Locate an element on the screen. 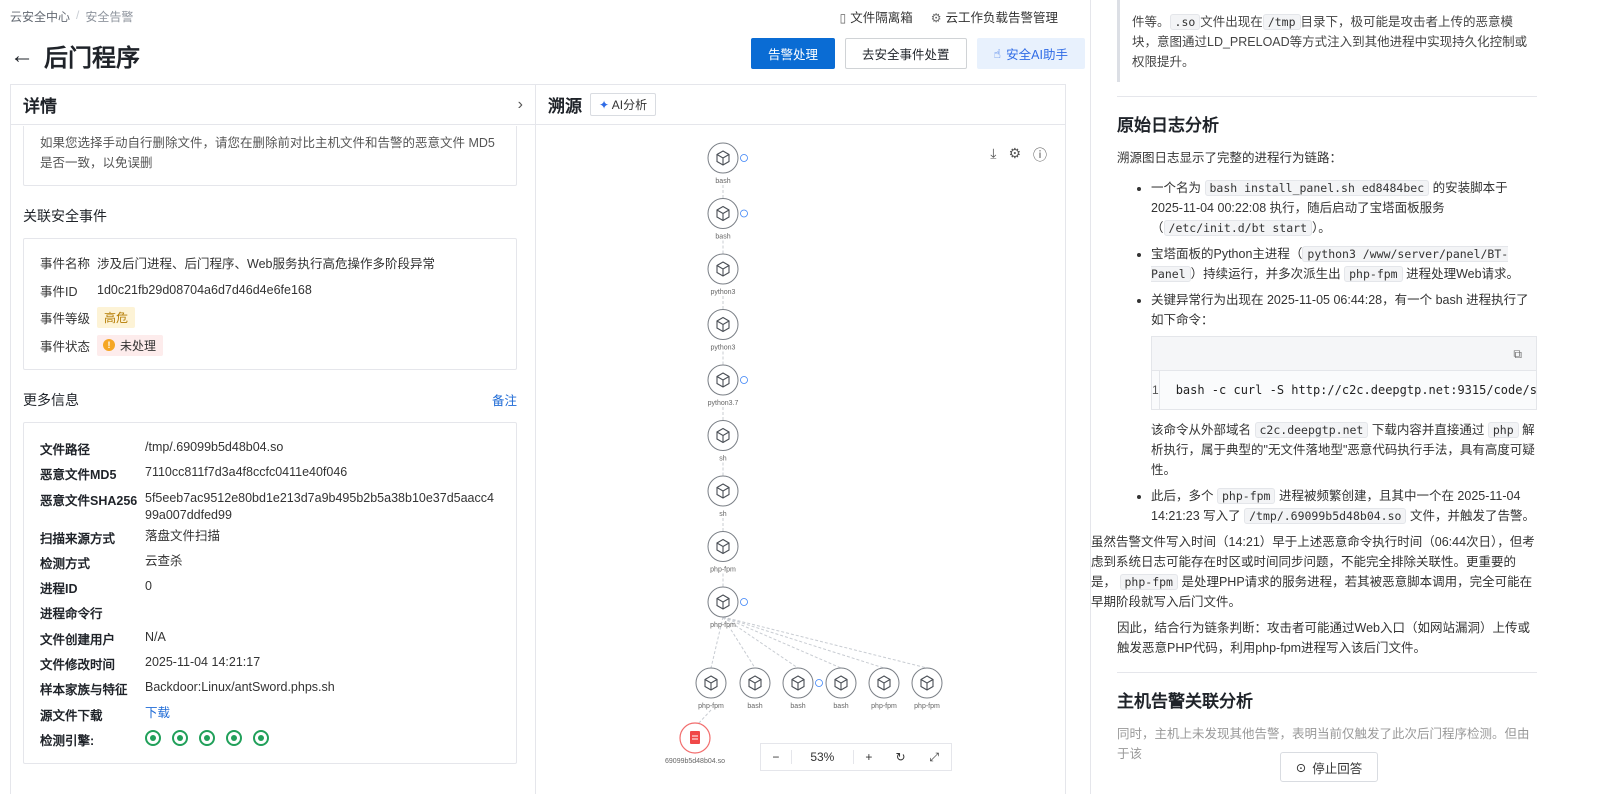 Image resolution: width=1606 pixels, height=794 pixels. quarantine-label: 文件隔离箱 is located at coordinates (881, 18).